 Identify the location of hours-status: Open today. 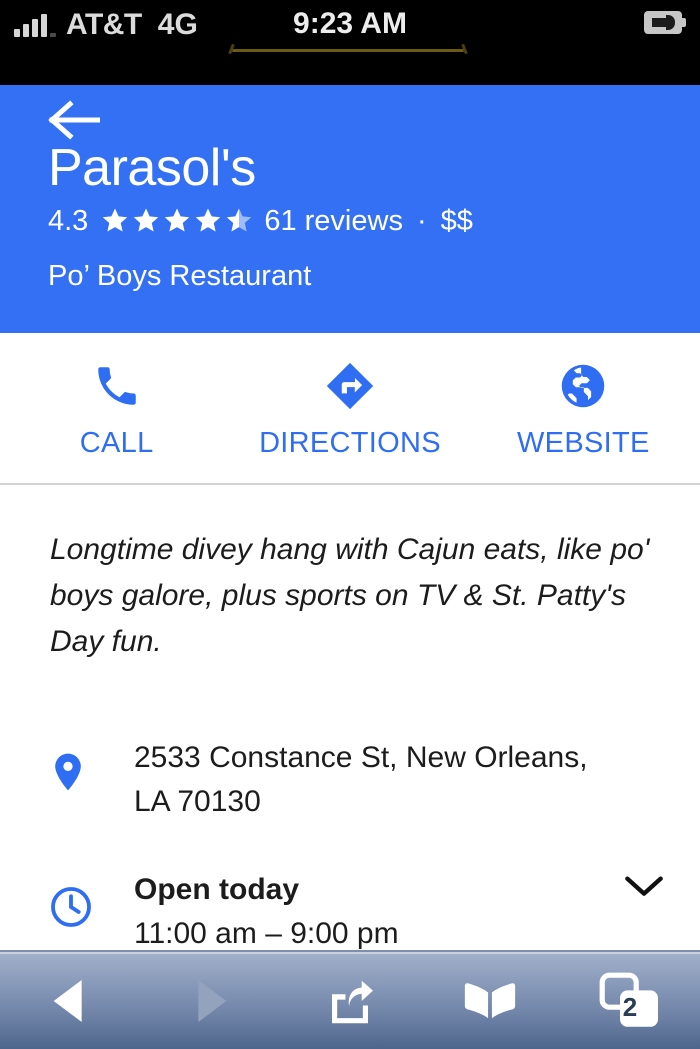
(217, 889).